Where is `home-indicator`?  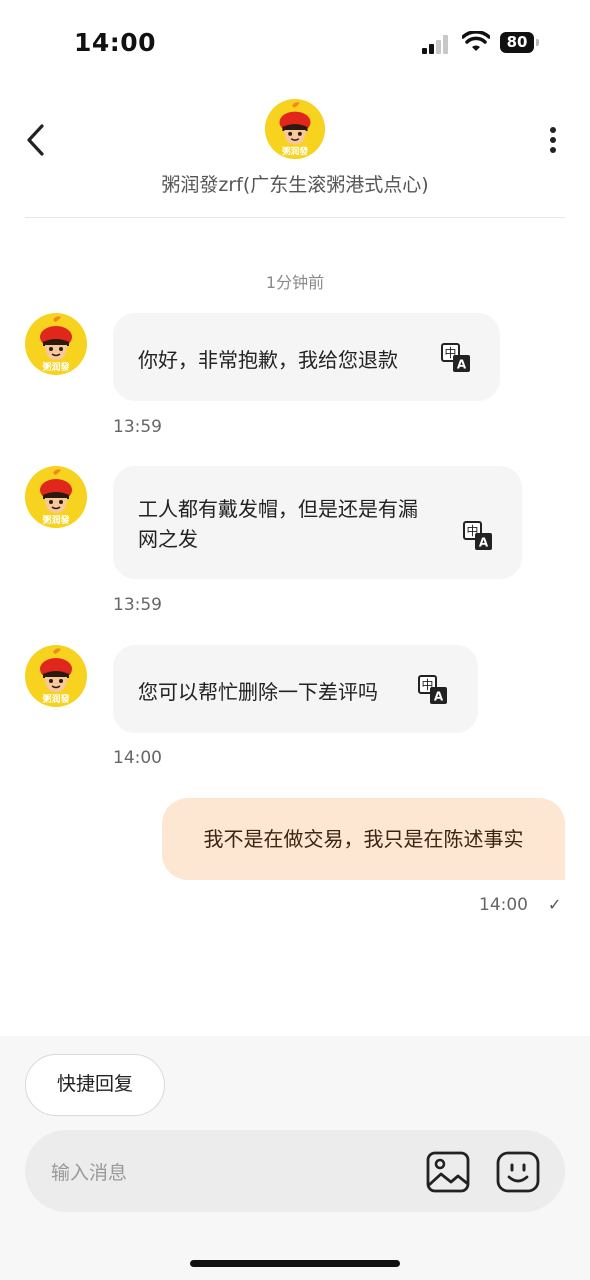
home-indicator is located at coordinates (295, 1263).